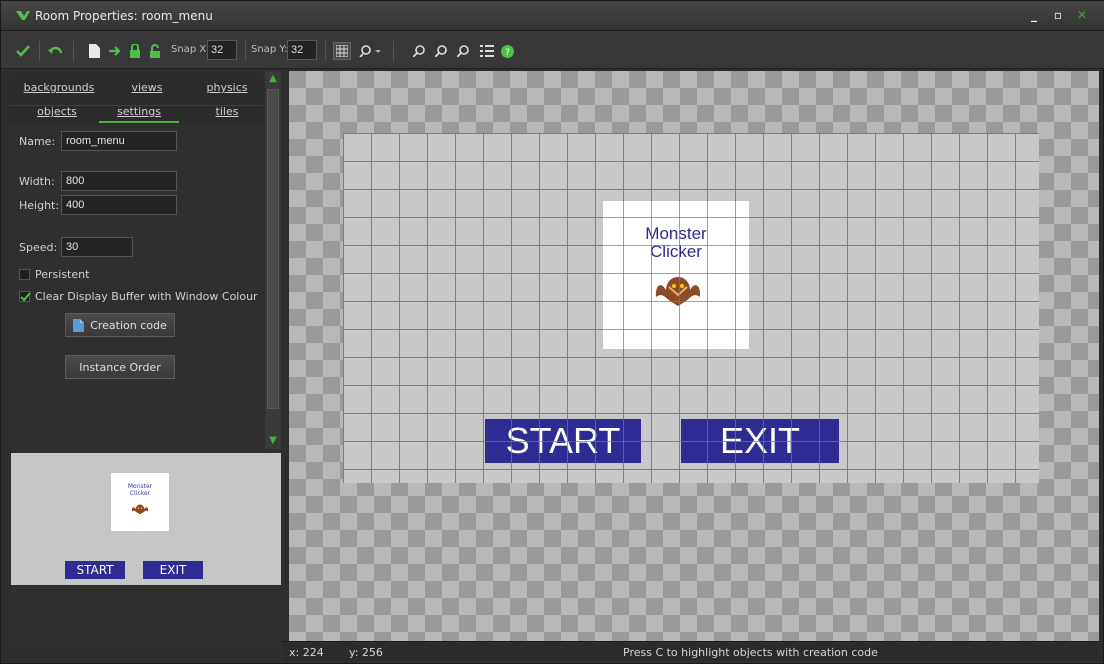 The image size is (1104, 664). What do you see at coordinates (463, 51) in the screenshot?
I see `zoom-in-icon` at bounding box center [463, 51].